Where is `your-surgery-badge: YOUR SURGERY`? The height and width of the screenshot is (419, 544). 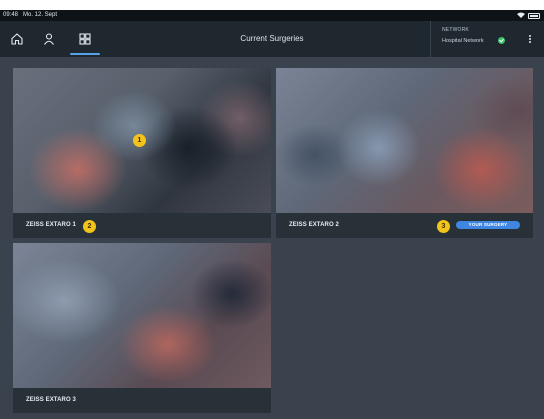
your-surgery-badge: YOUR SURGERY is located at coordinates (488, 225).